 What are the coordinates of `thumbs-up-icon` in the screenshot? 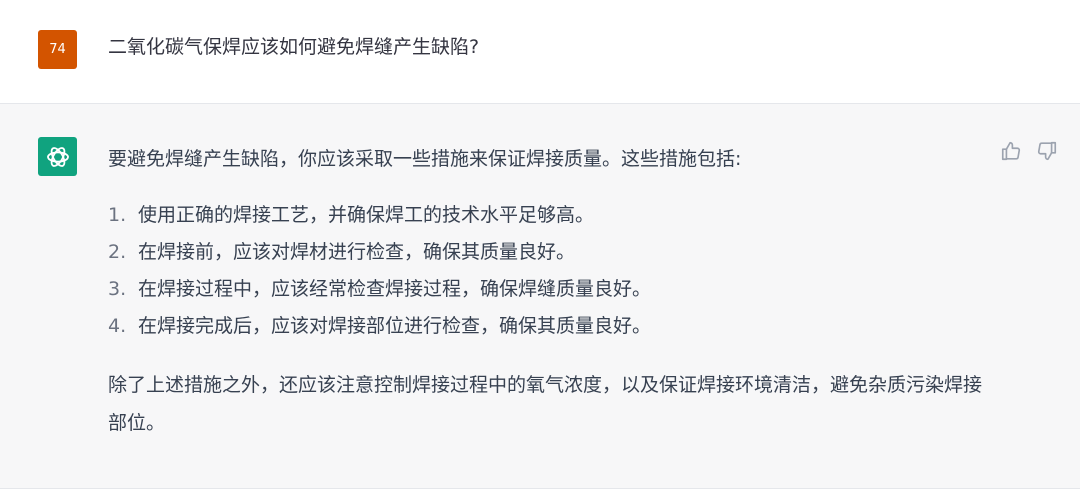 It's located at (1011, 151).